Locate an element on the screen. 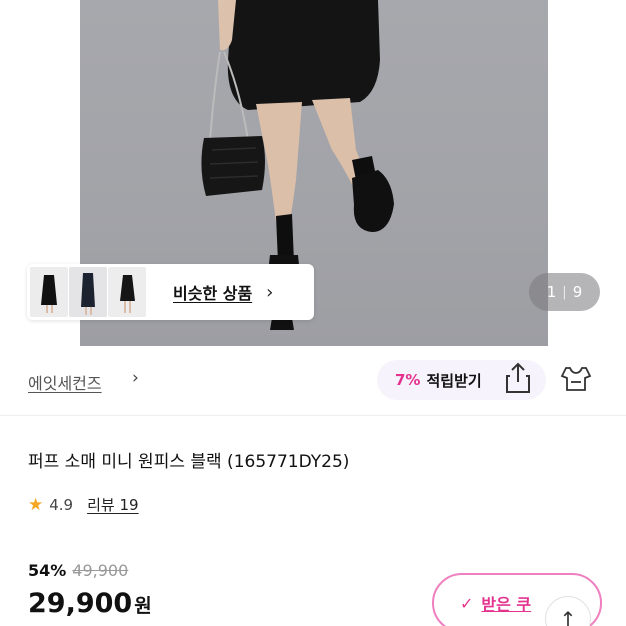 The image size is (626, 626). star-icon: ★ is located at coordinates (36, 504).